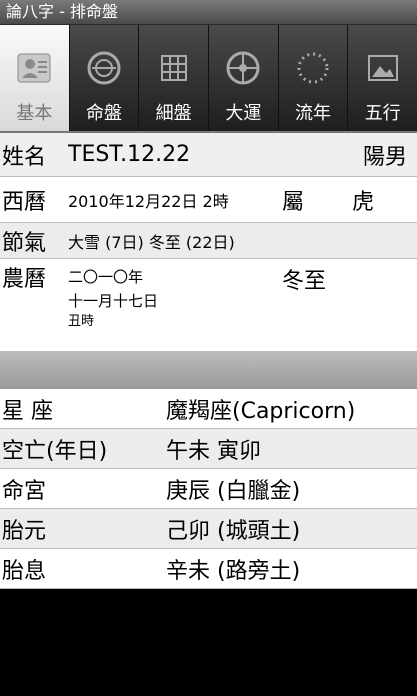 This screenshot has width=417, height=696. Describe the element at coordinates (261, 411) in the screenshot. I see `detail-value: 魔羯座(Capricorn)` at that location.